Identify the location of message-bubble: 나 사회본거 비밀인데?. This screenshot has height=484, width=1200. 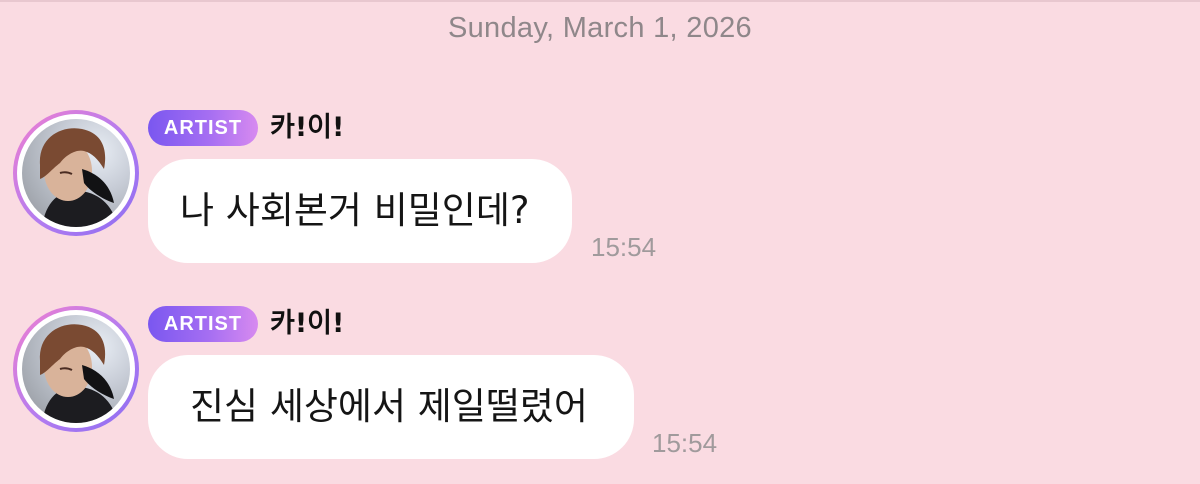
(360, 211).